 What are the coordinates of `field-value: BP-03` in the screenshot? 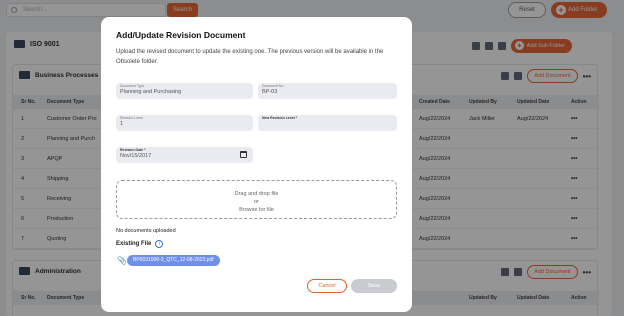 It's located at (270, 92).